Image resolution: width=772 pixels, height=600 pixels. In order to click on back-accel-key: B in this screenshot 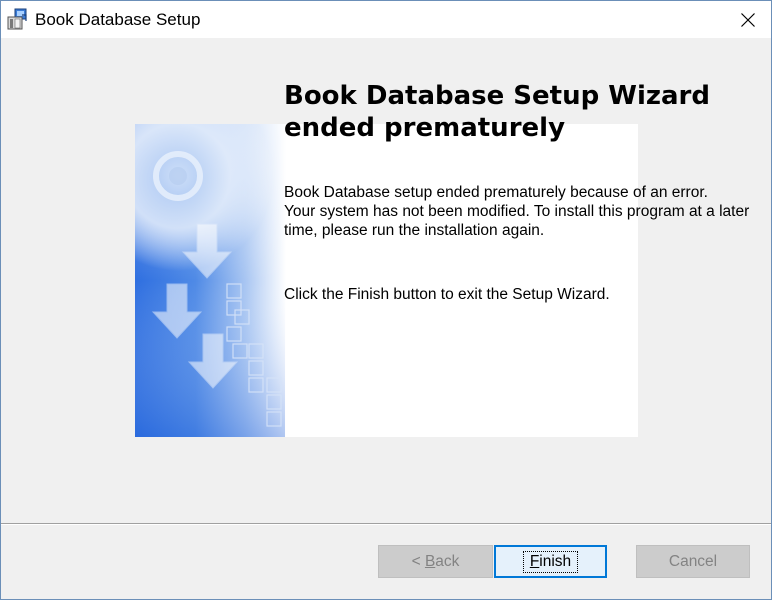, I will do `click(430, 561)`.